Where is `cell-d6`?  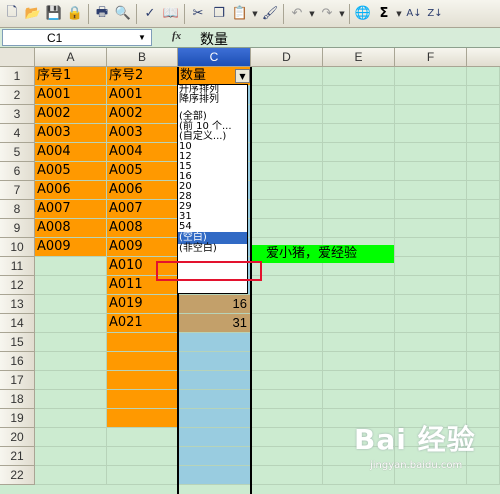 cell-d6 is located at coordinates (287, 171).